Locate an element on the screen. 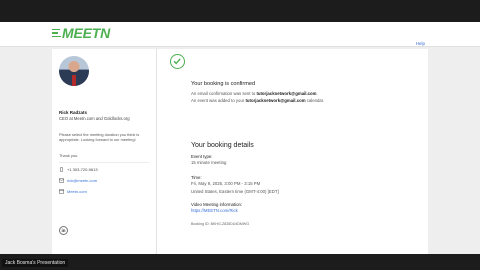 The width and height of the screenshot is (480, 270). phone-contact: +1 303-720-9613 is located at coordinates (78, 169).